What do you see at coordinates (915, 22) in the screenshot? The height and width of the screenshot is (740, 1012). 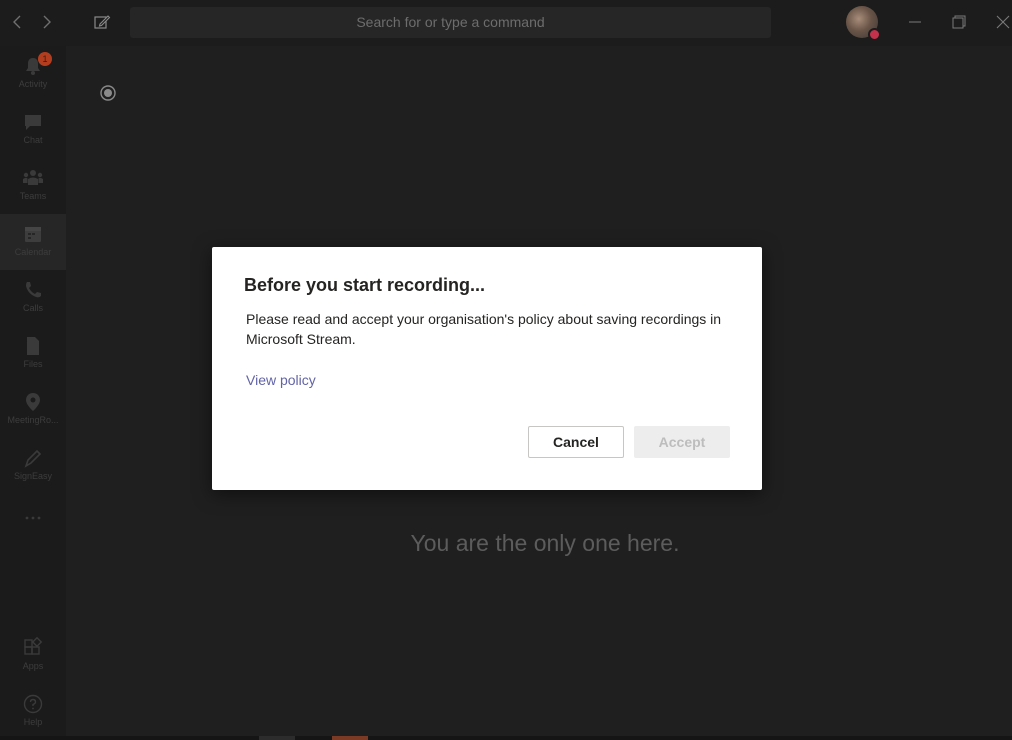 I see `minimize-icon` at bounding box center [915, 22].